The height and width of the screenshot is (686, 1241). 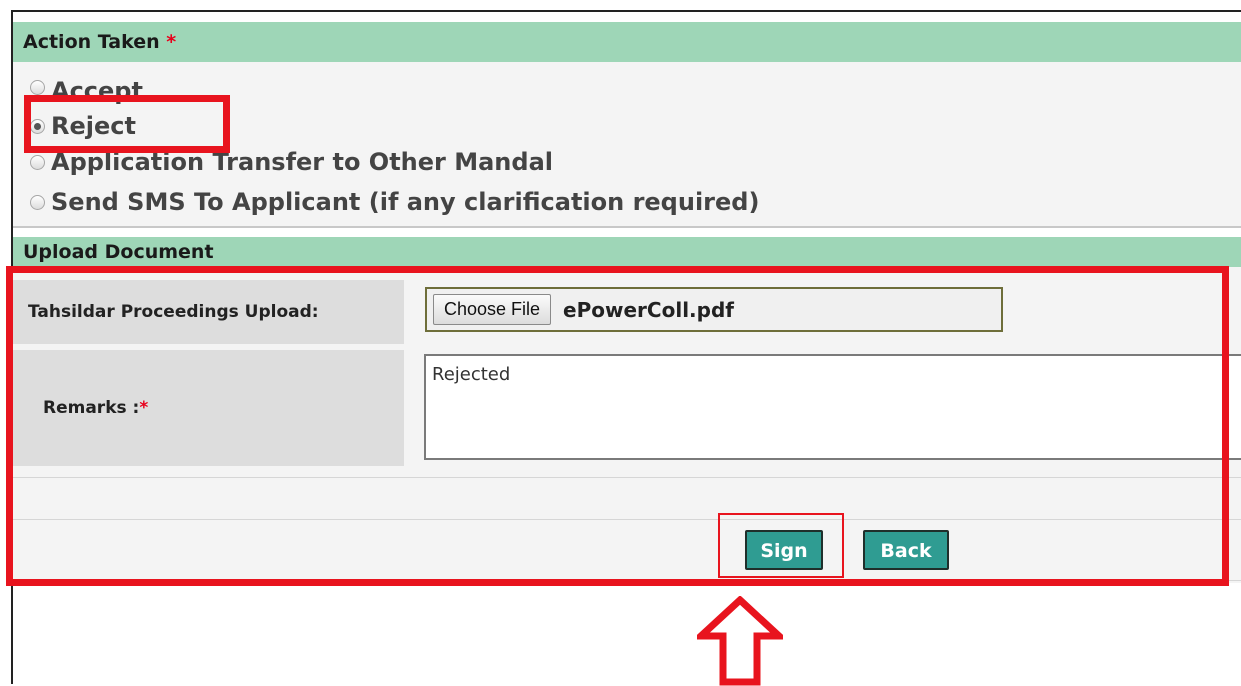 What do you see at coordinates (906, 550) in the screenshot?
I see `back-button: Back` at bounding box center [906, 550].